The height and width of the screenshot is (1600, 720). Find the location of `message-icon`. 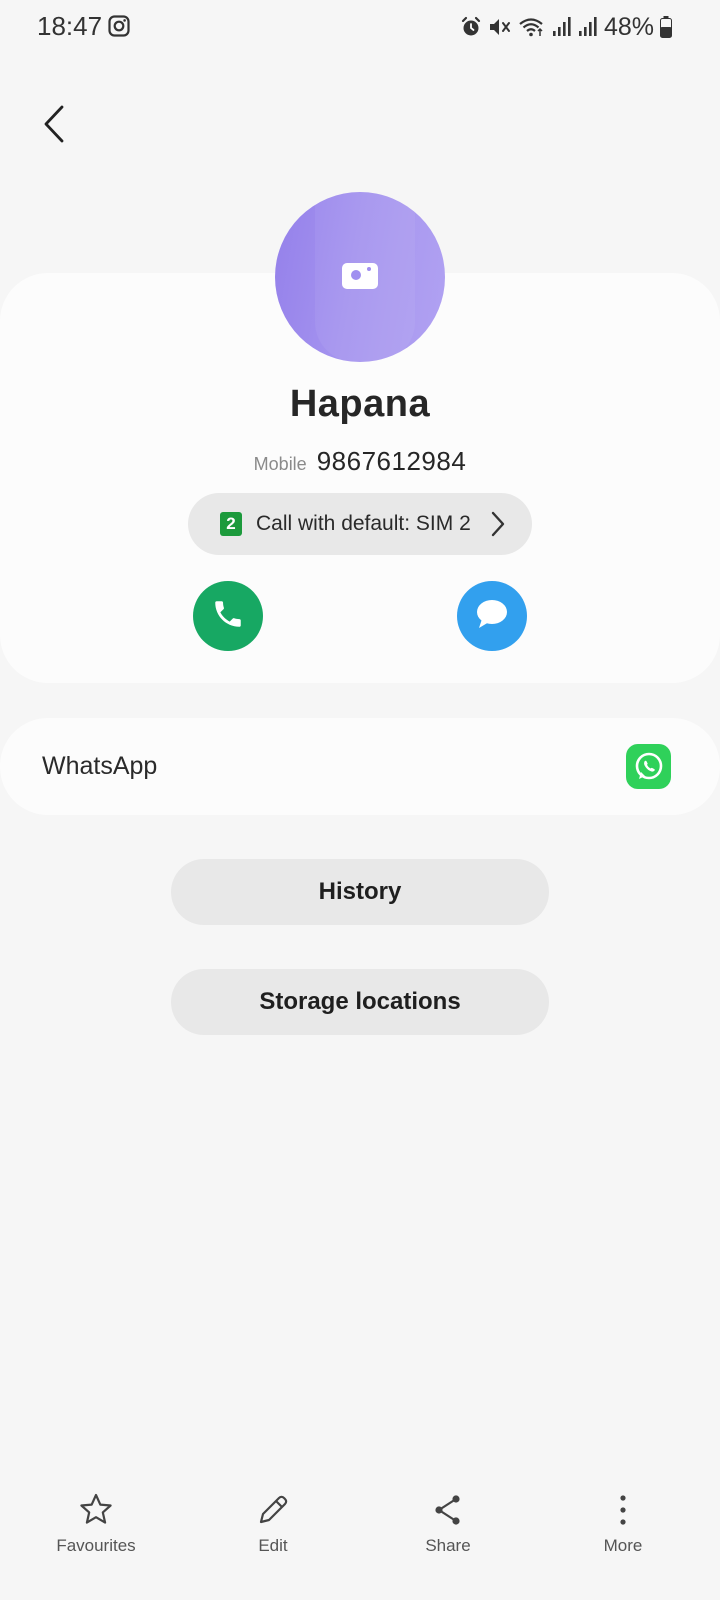

message-icon is located at coordinates (492, 616).